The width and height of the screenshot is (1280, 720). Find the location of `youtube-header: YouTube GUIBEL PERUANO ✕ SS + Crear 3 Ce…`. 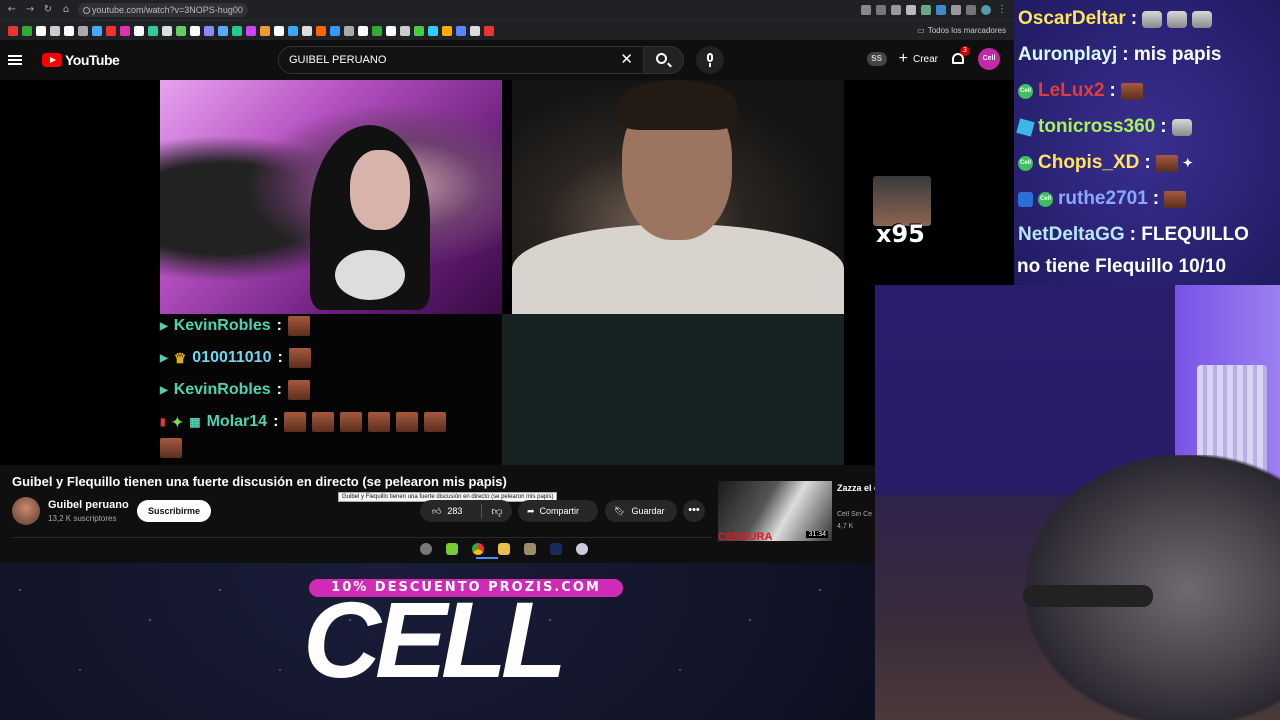

youtube-header: YouTube GUIBEL PERUANO ✕ SS + Crear 3 Ce… is located at coordinates (507, 60).